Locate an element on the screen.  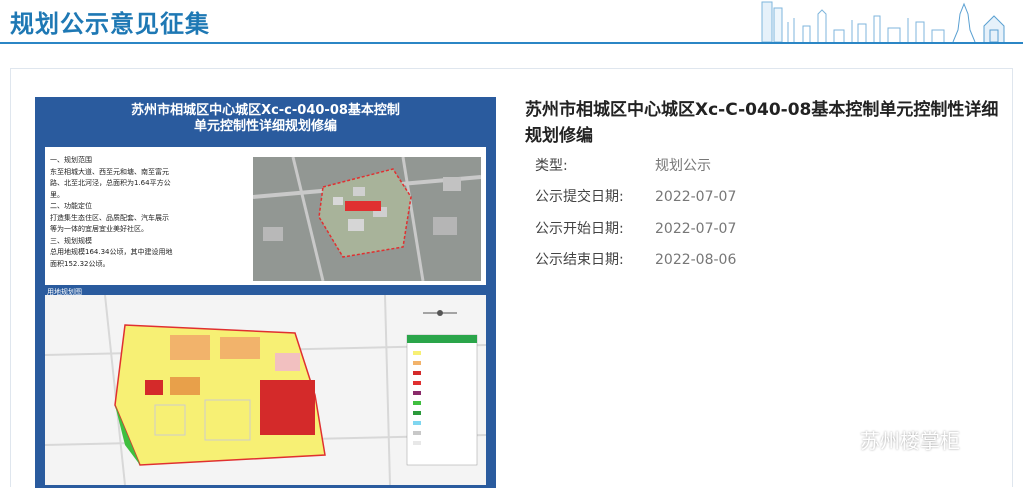
aerial-photo is located at coordinates (367, 219).